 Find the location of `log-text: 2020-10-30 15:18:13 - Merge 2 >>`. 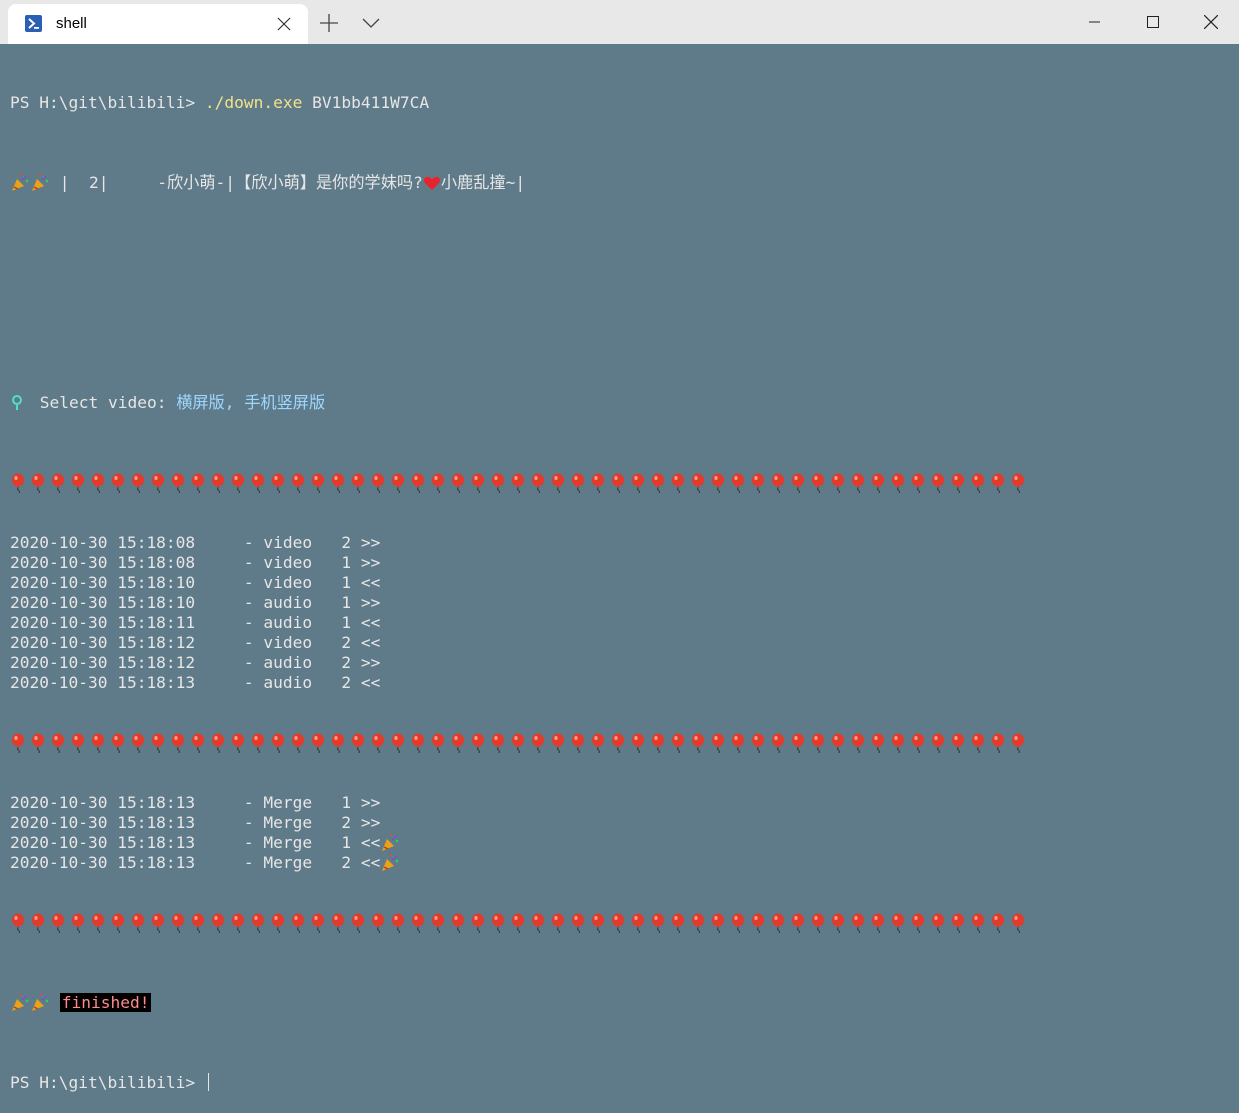

log-text: 2020-10-30 15:18:13 - Merge 2 >> is located at coordinates (195, 822).